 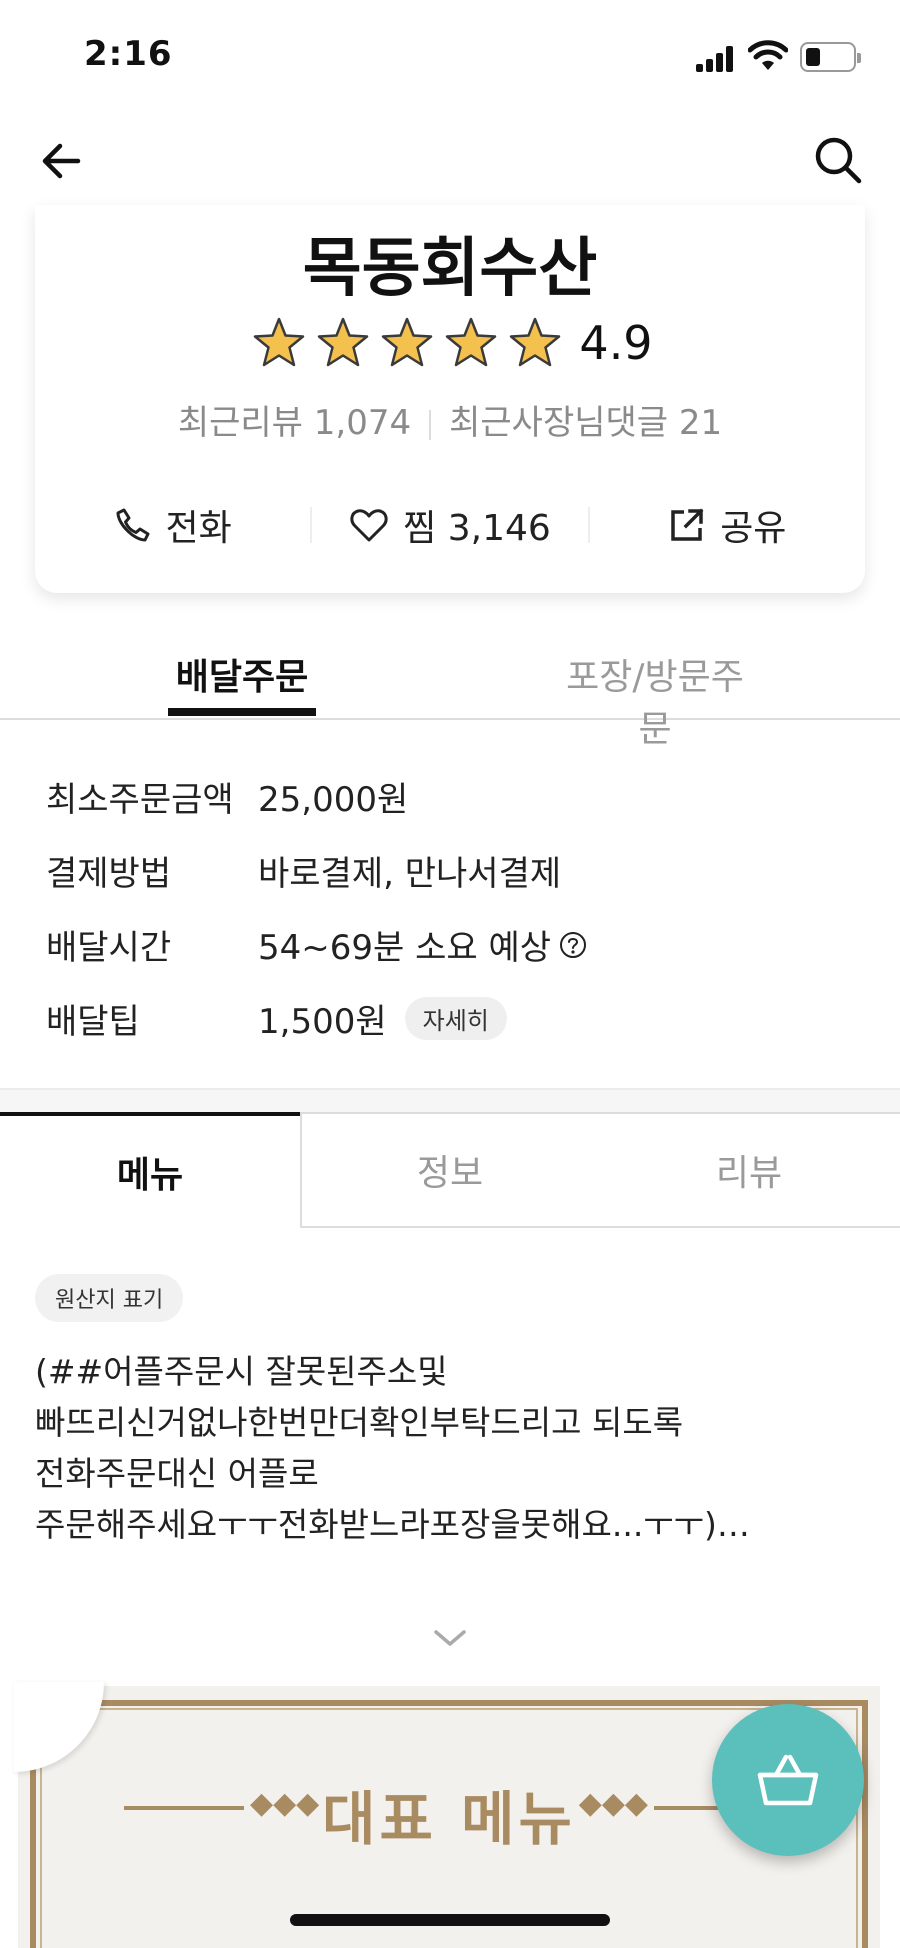 I want to click on cart-button, so click(x=788, y=1780).